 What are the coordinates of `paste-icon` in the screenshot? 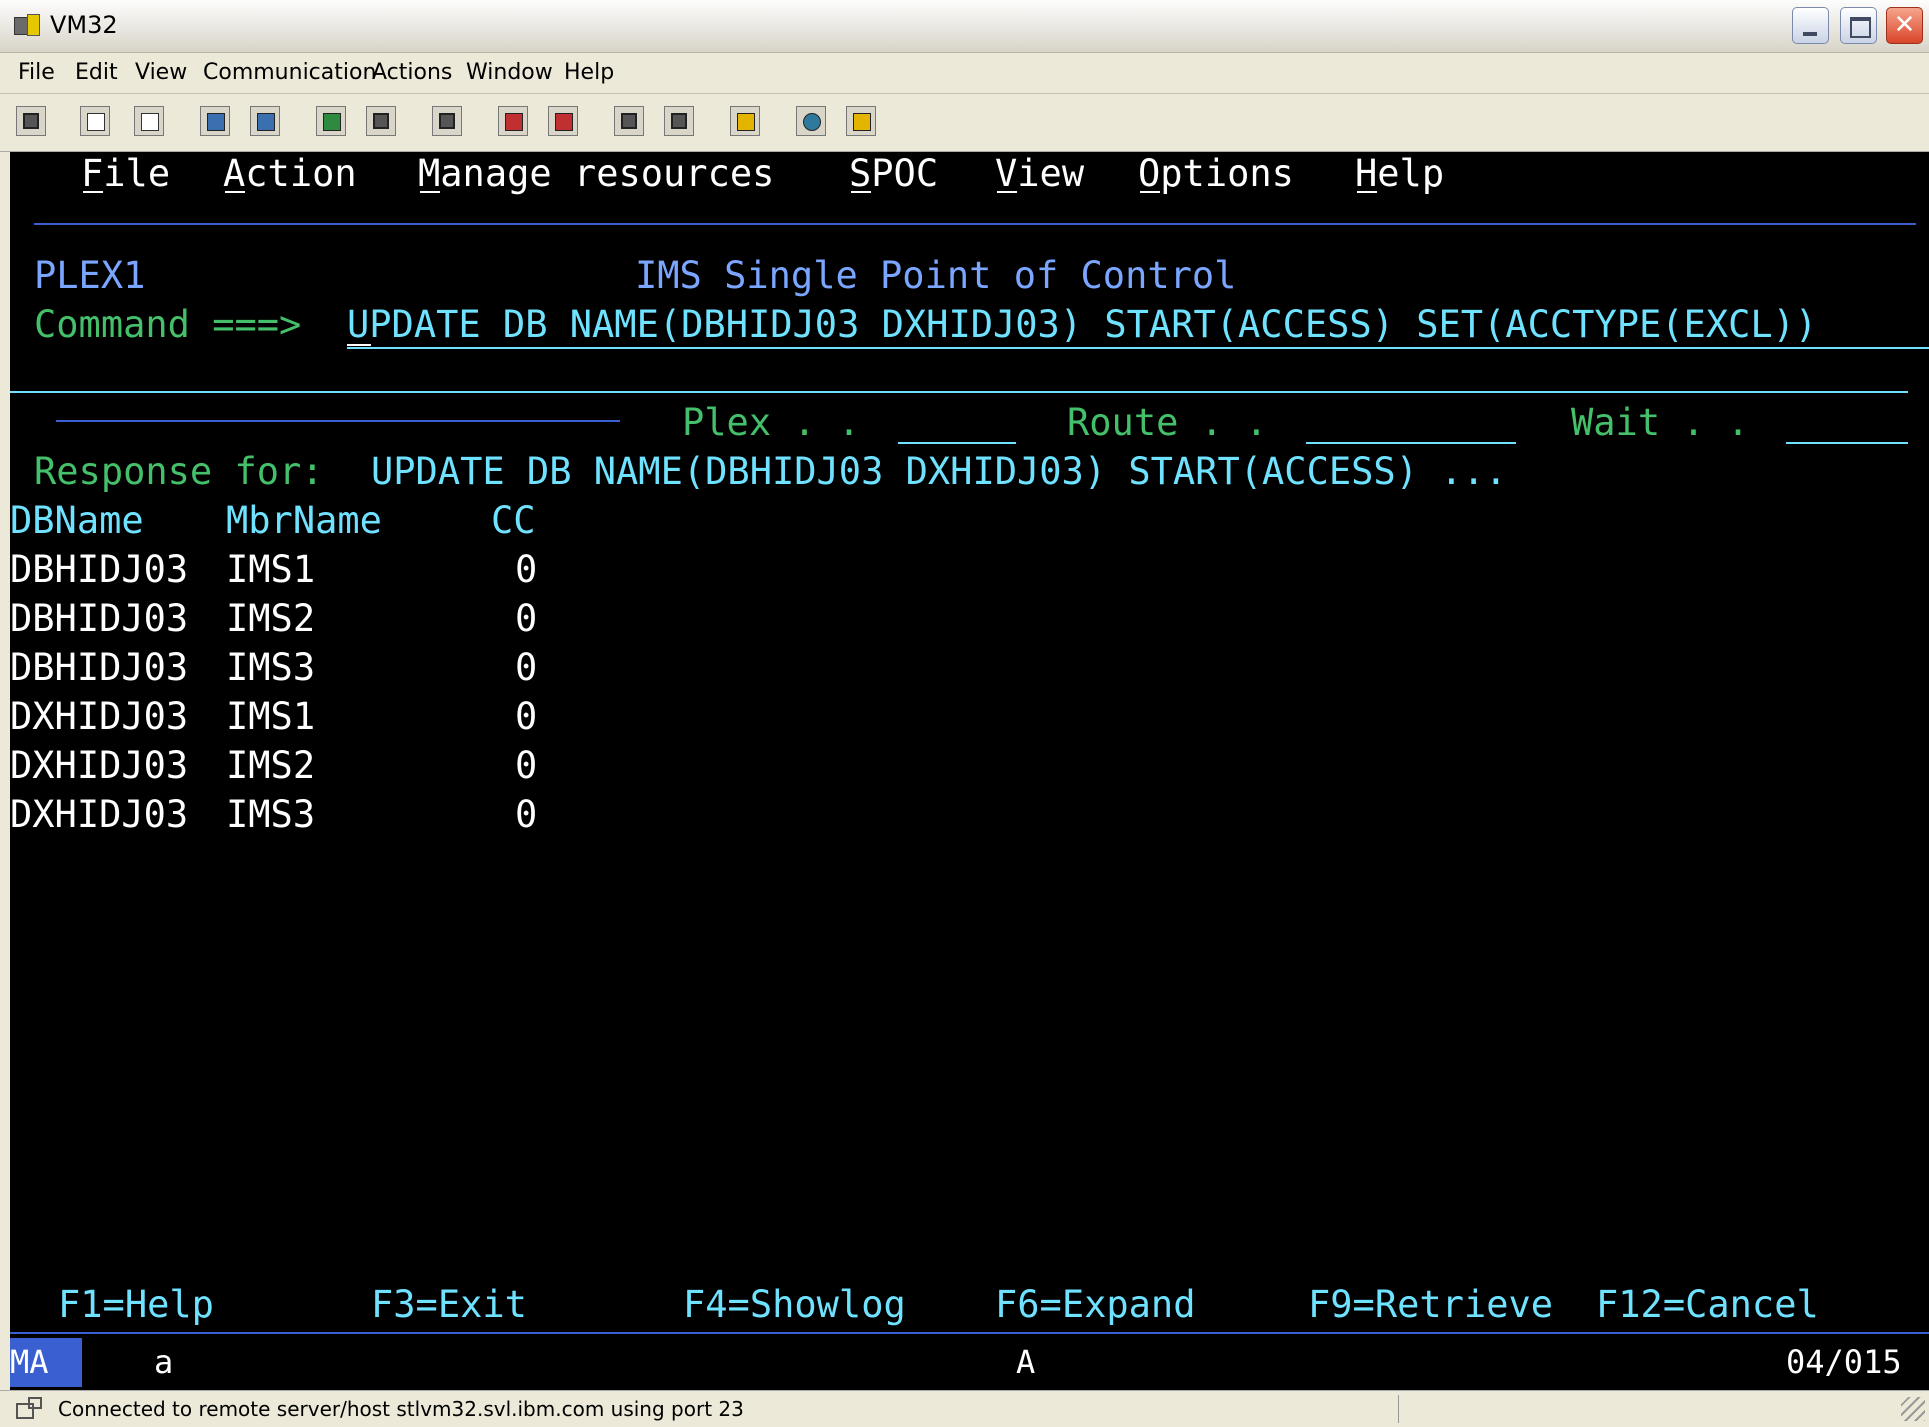 It's located at (149, 121).